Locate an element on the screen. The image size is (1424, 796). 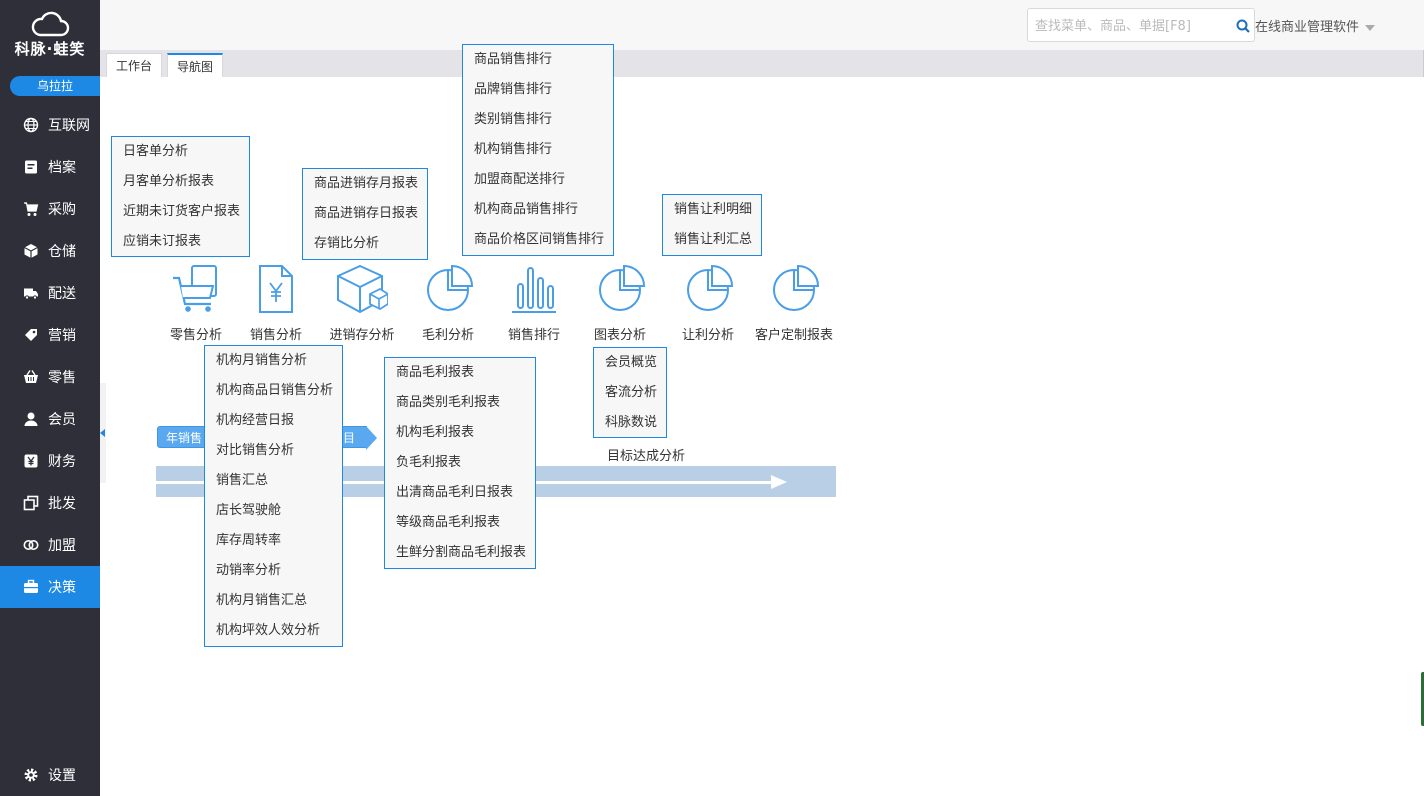
goal-analysis-link: 目标达成分析 is located at coordinates (646, 454).